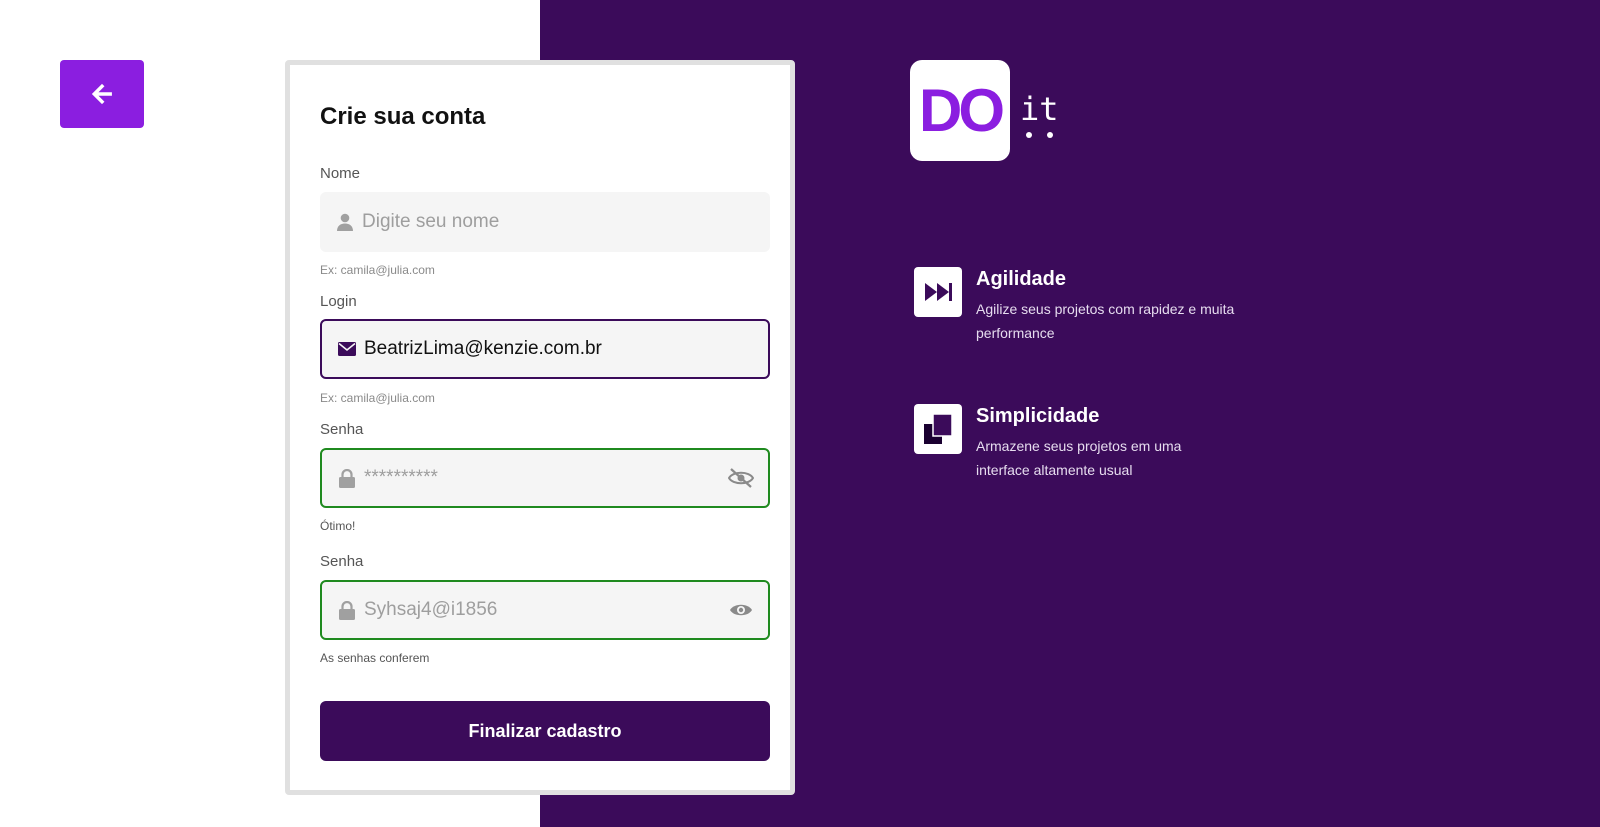 This screenshot has height=827, width=1600. What do you see at coordinates (545, 731) in the screenshot?
I see `submit-button: Finalizar cadastro` at bounding box center [545, 731].